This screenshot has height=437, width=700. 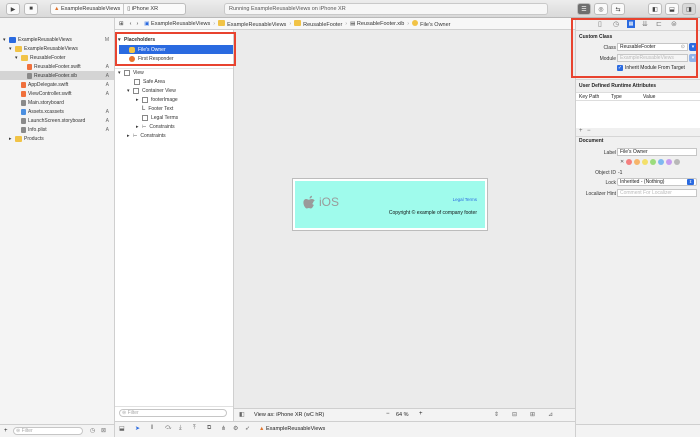 I want to click on breadcrumb-folder: ReusableFooter, so click(x=318, y=23).